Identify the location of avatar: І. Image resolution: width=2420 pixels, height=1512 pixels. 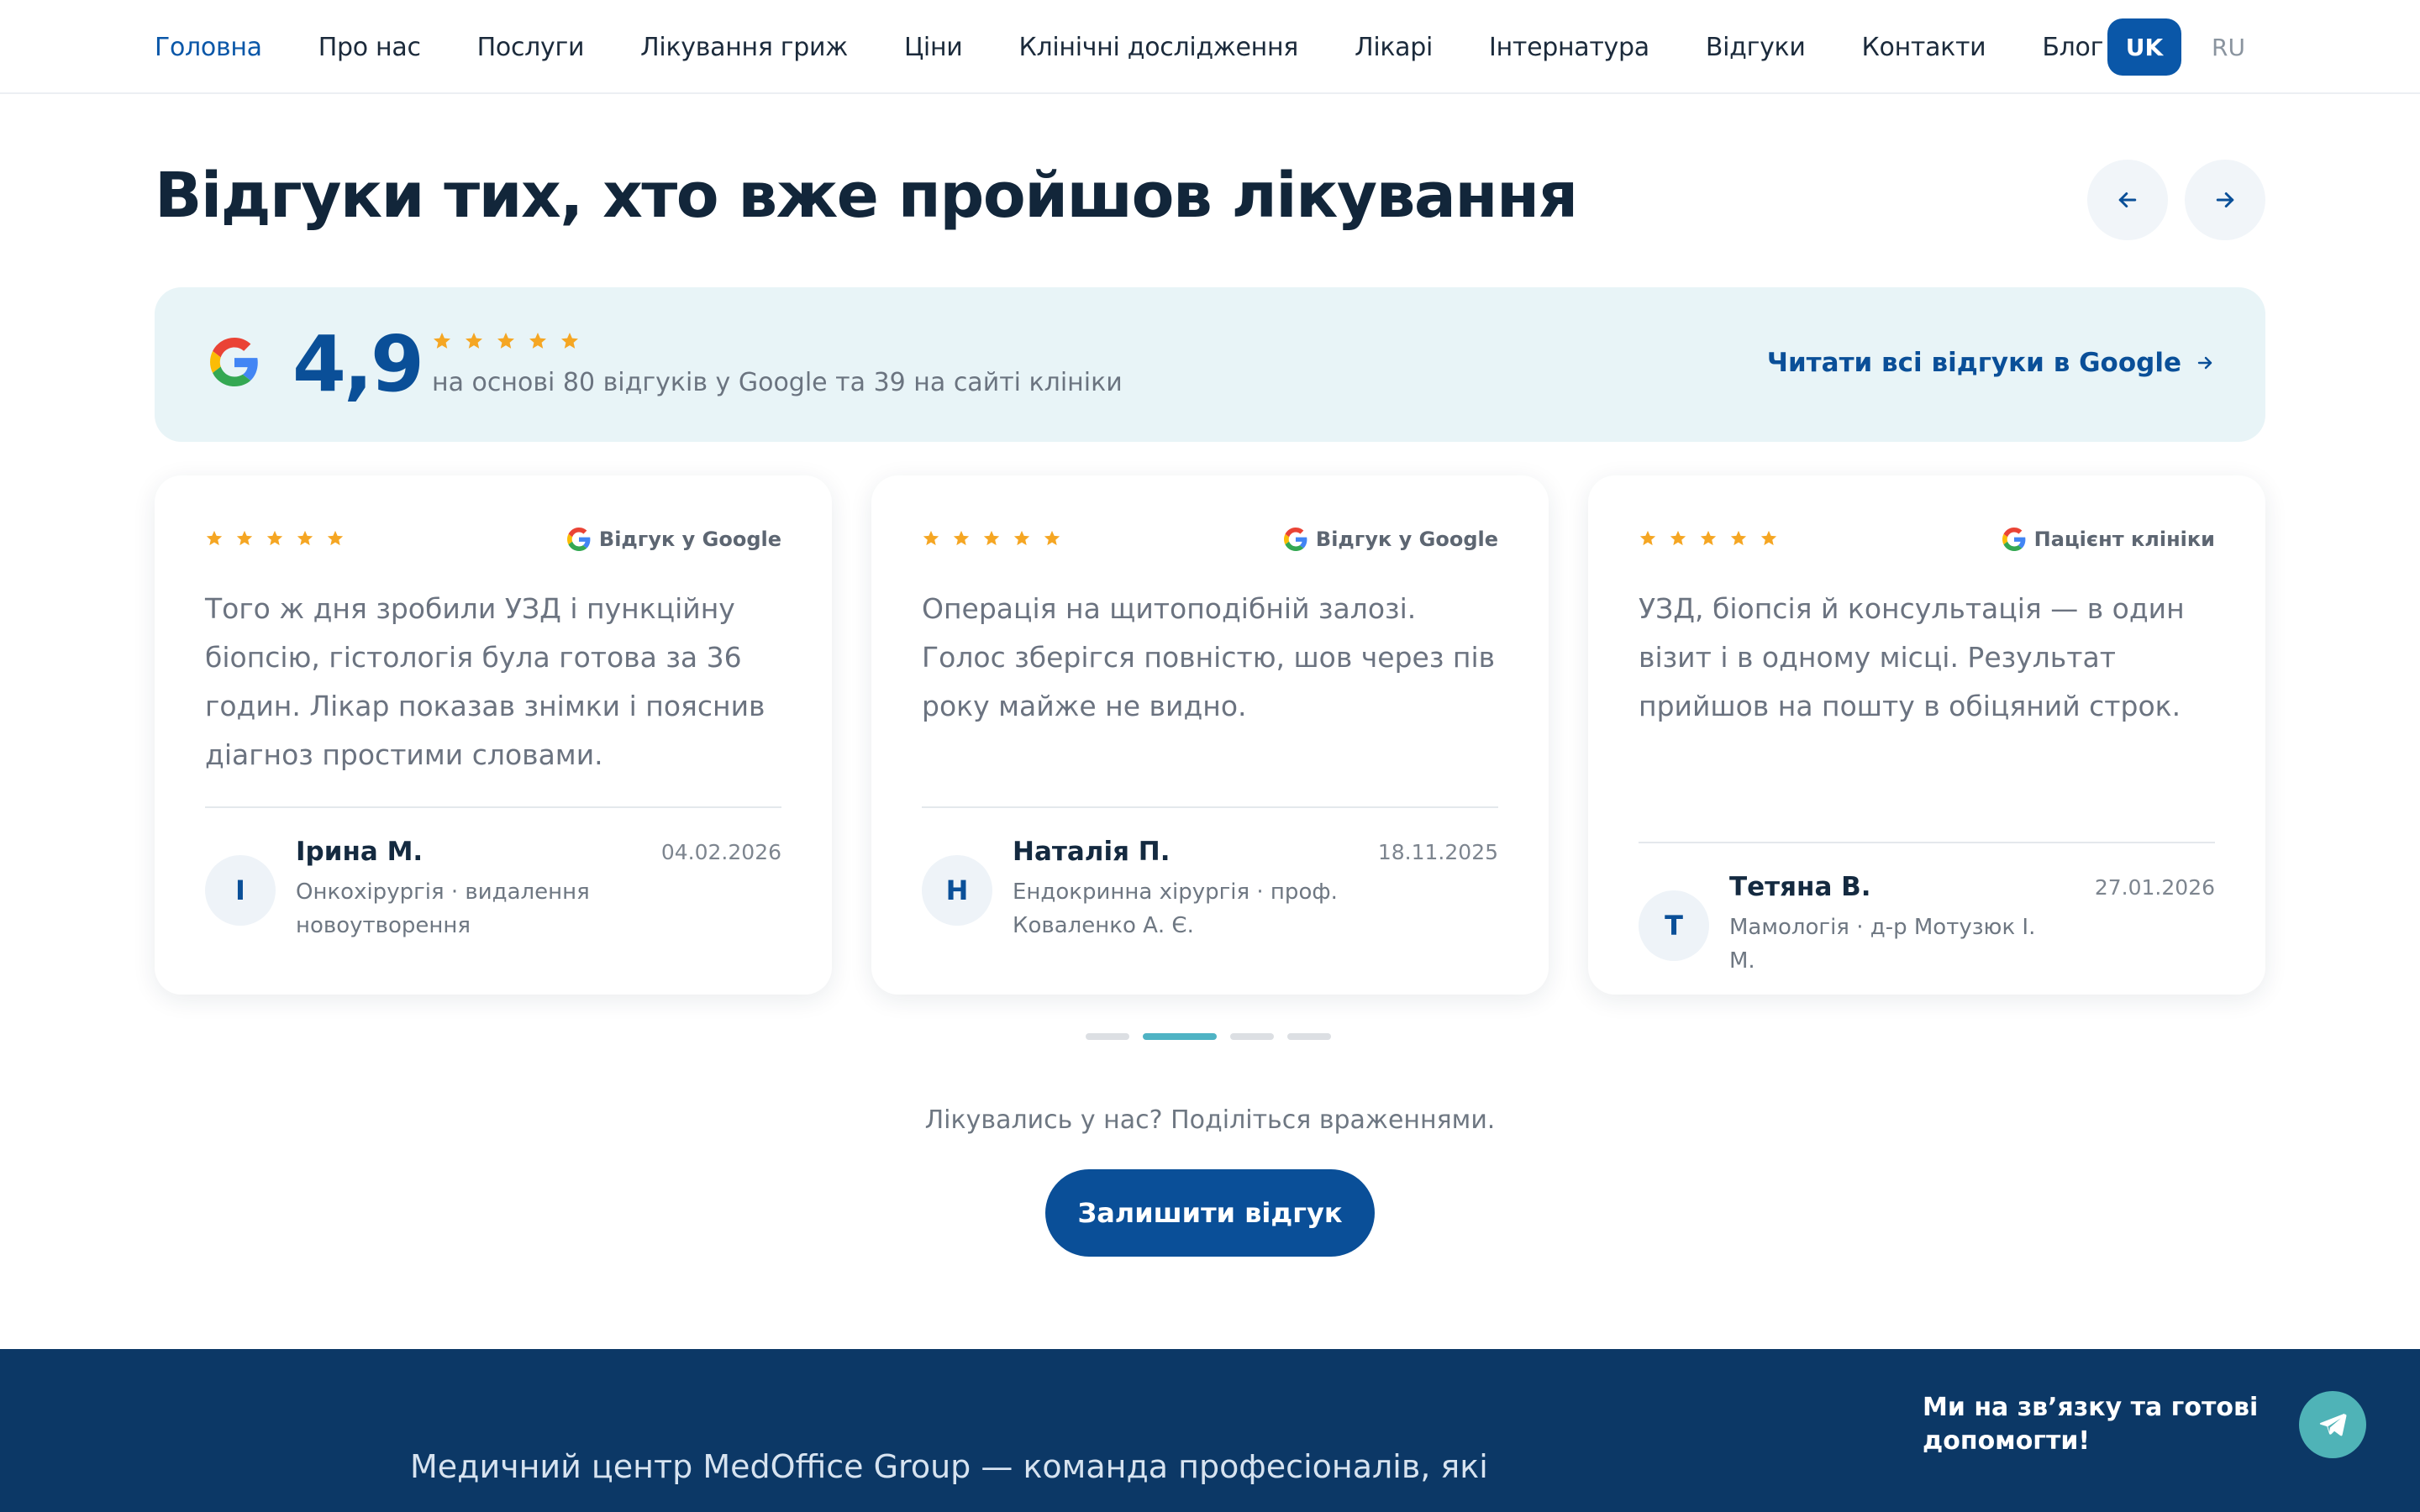
(240, 890).